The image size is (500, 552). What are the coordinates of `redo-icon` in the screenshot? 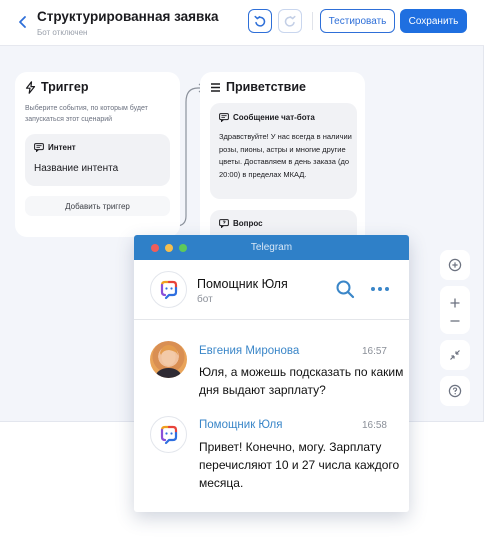 It's located at (290, 21).